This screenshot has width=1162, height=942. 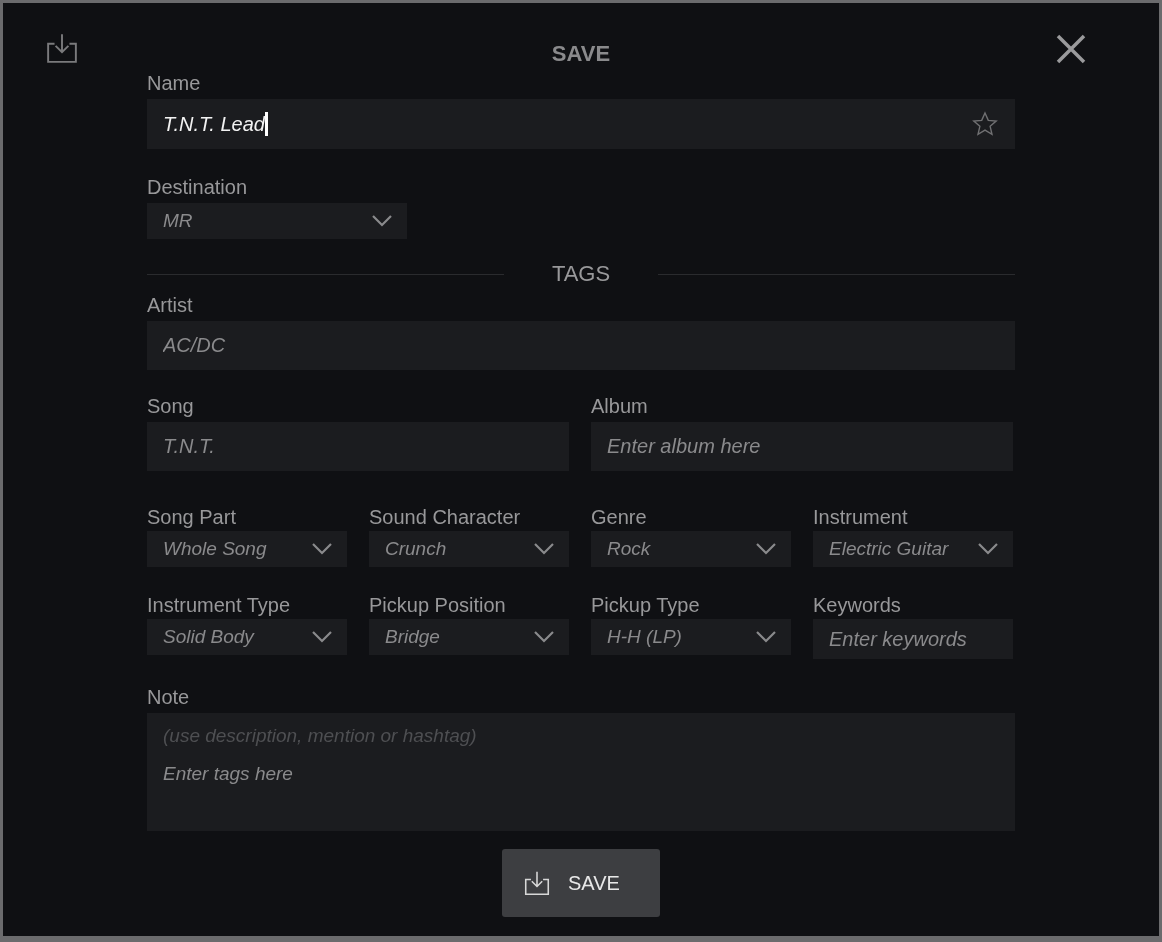 I want to click on field-label: Note, so click(x=169, y=697).